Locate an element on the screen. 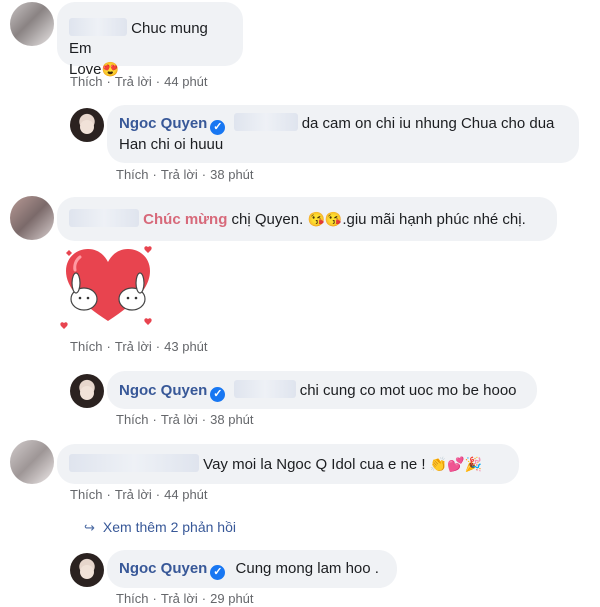  comment-text: da cam on chi iu nhung Chua cho dua is located at coordinates (428, 123).